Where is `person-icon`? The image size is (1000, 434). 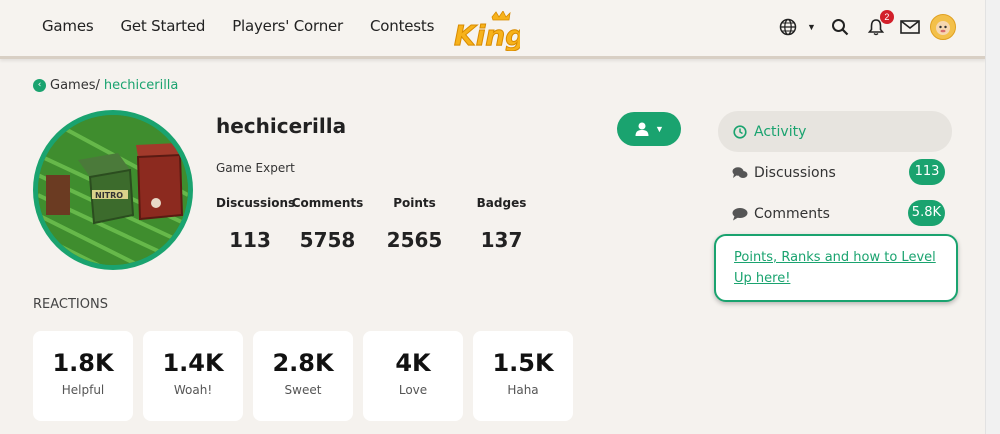
person-icon is located at coordinates (642, 129).